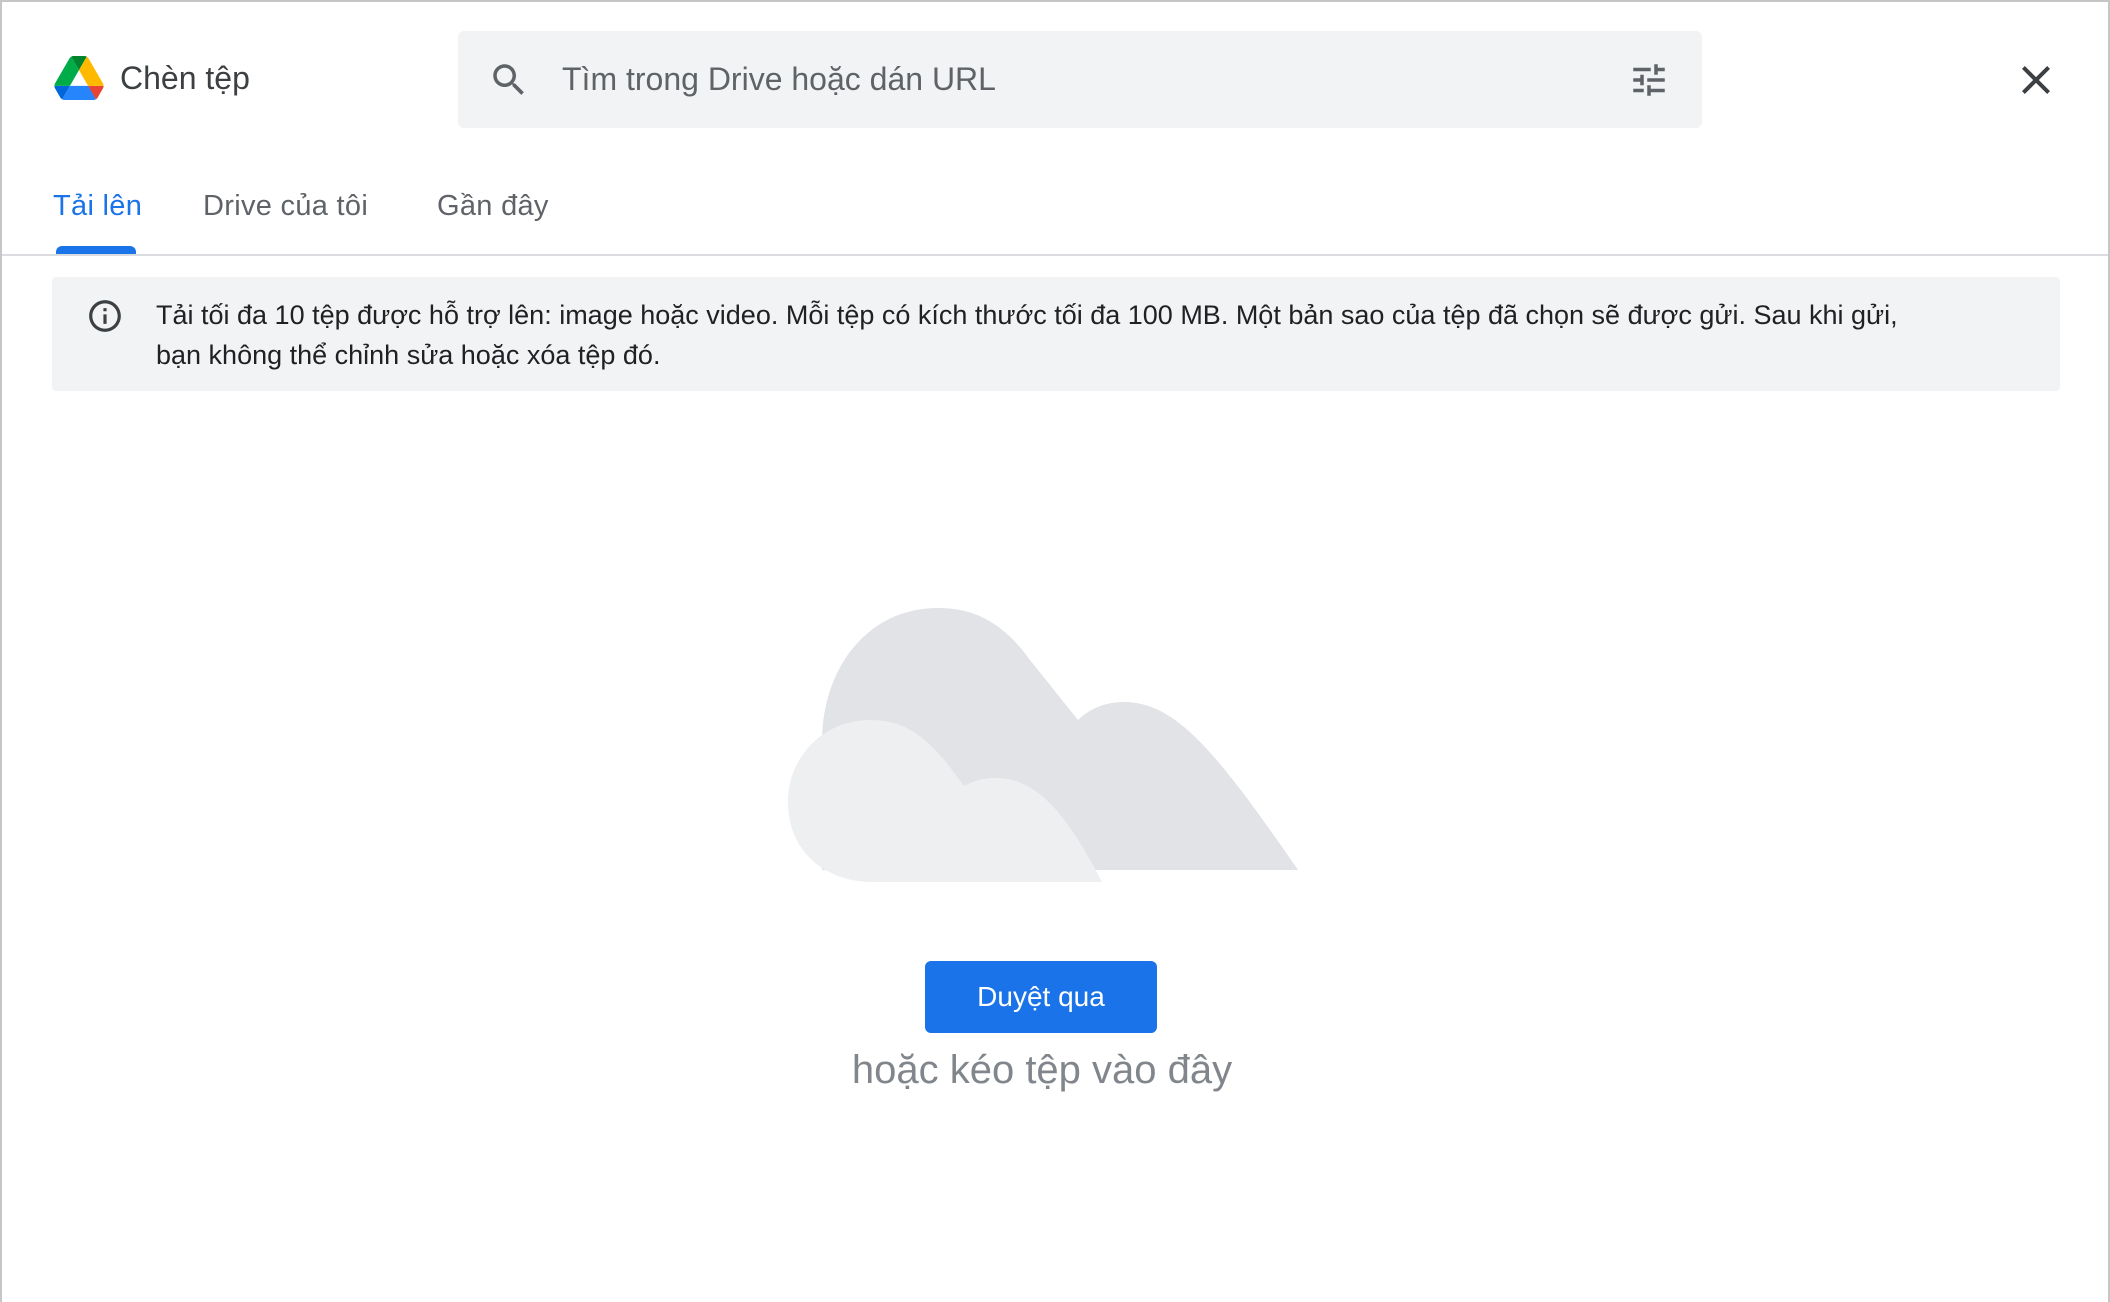 This screenshot has height=1302, width=2110. What do you see at coordinates (97, 206) in the screenshot?
I see `tab-upload: Tải lên` at bounding box center [97, 206].